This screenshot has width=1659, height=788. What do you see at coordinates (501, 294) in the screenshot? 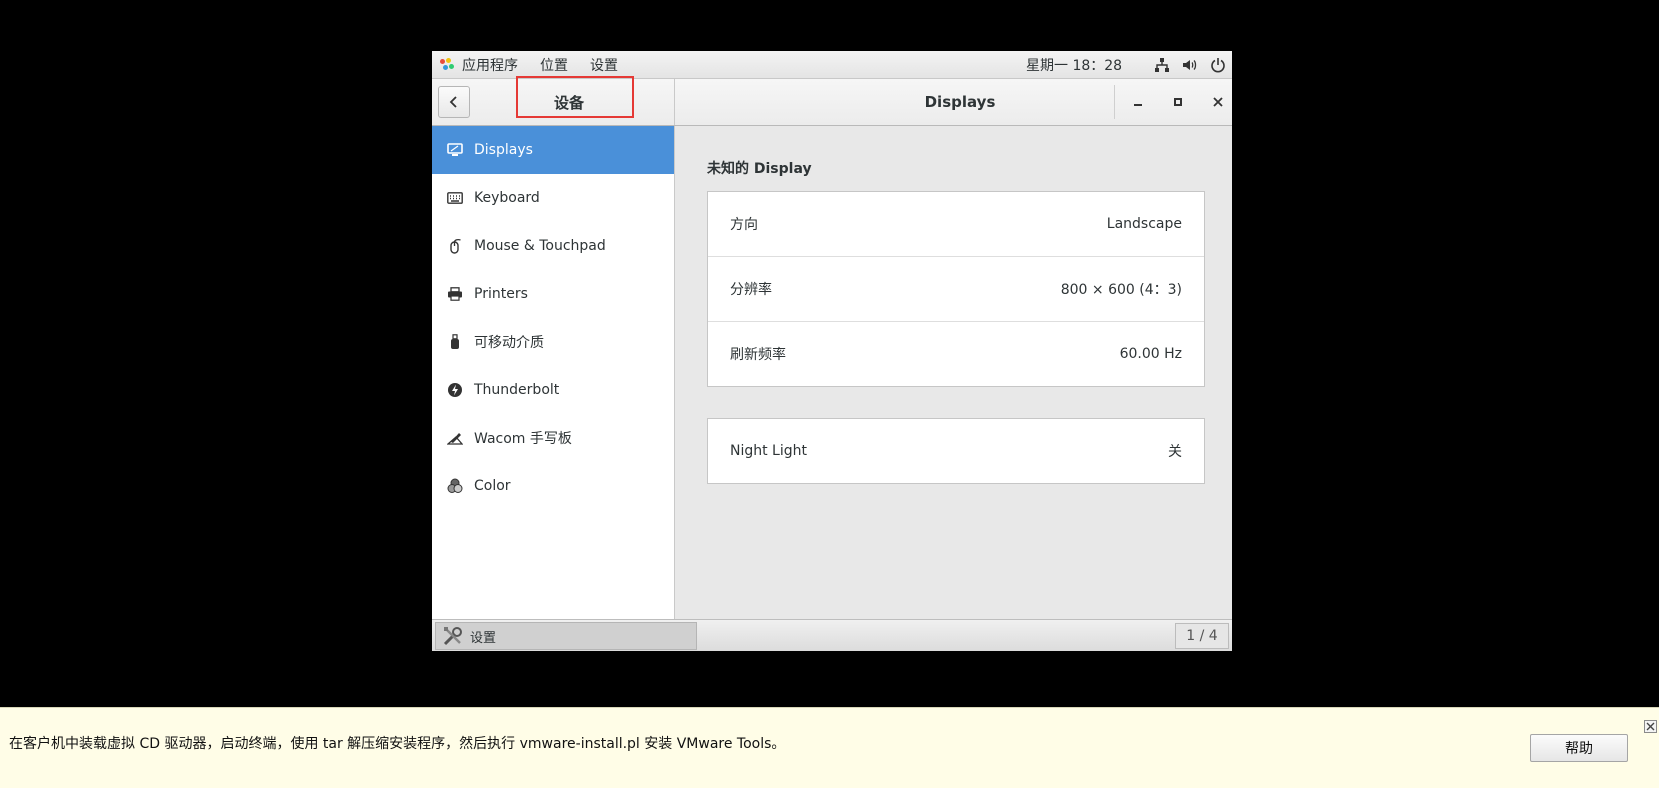
I see `sidebar-item-label: Printers` at bounding box center [501, 294].